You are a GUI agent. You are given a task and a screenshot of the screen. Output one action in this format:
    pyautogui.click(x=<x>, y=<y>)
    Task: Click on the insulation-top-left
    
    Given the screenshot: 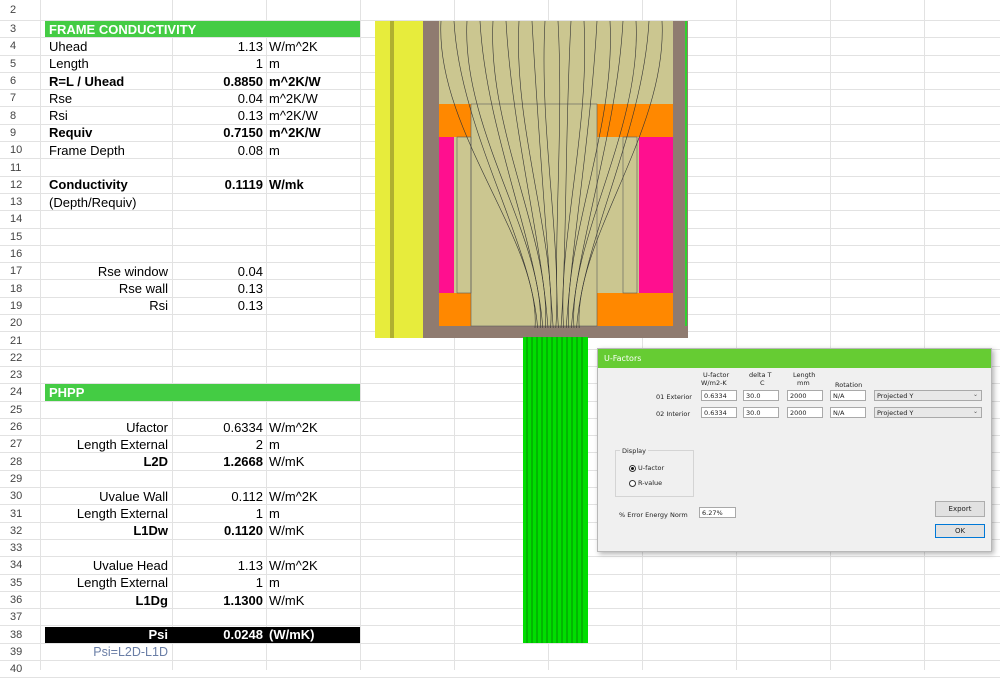 What is the action you would take?
    pyautogui.click(x=455, y=120)
    